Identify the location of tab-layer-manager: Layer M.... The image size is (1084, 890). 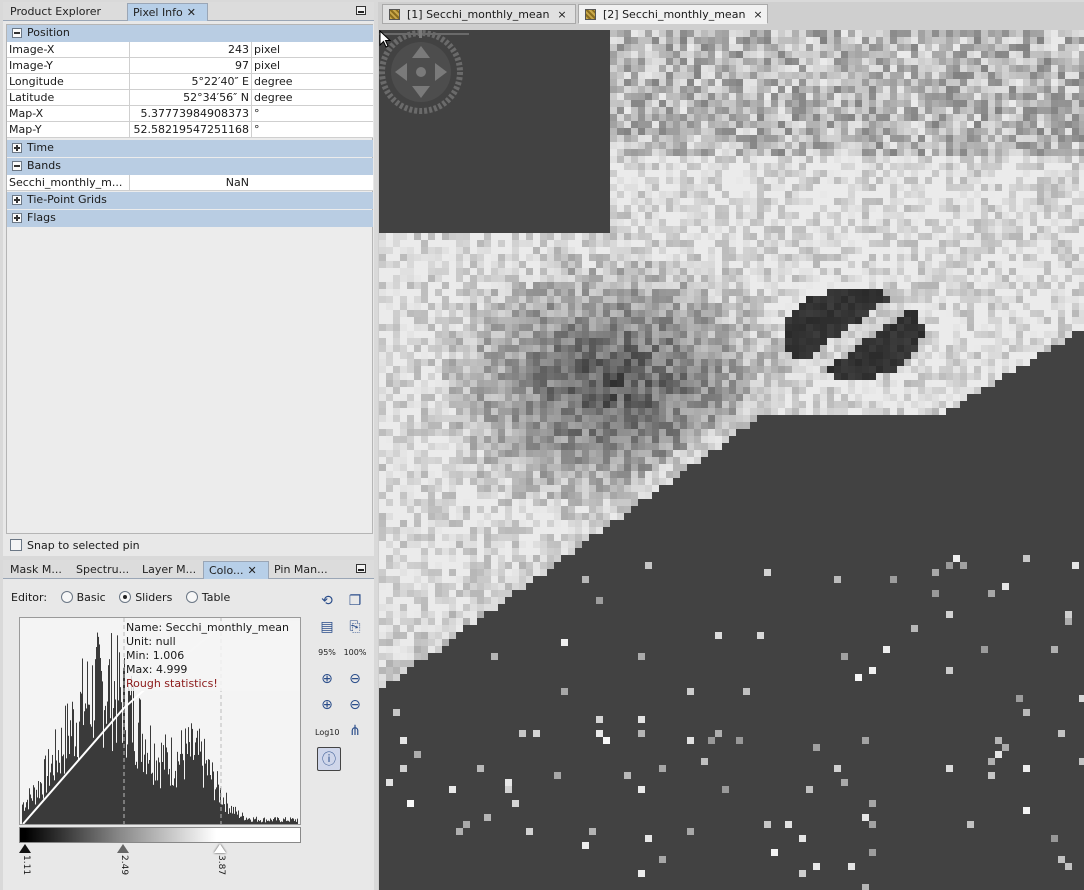
(170, 570).